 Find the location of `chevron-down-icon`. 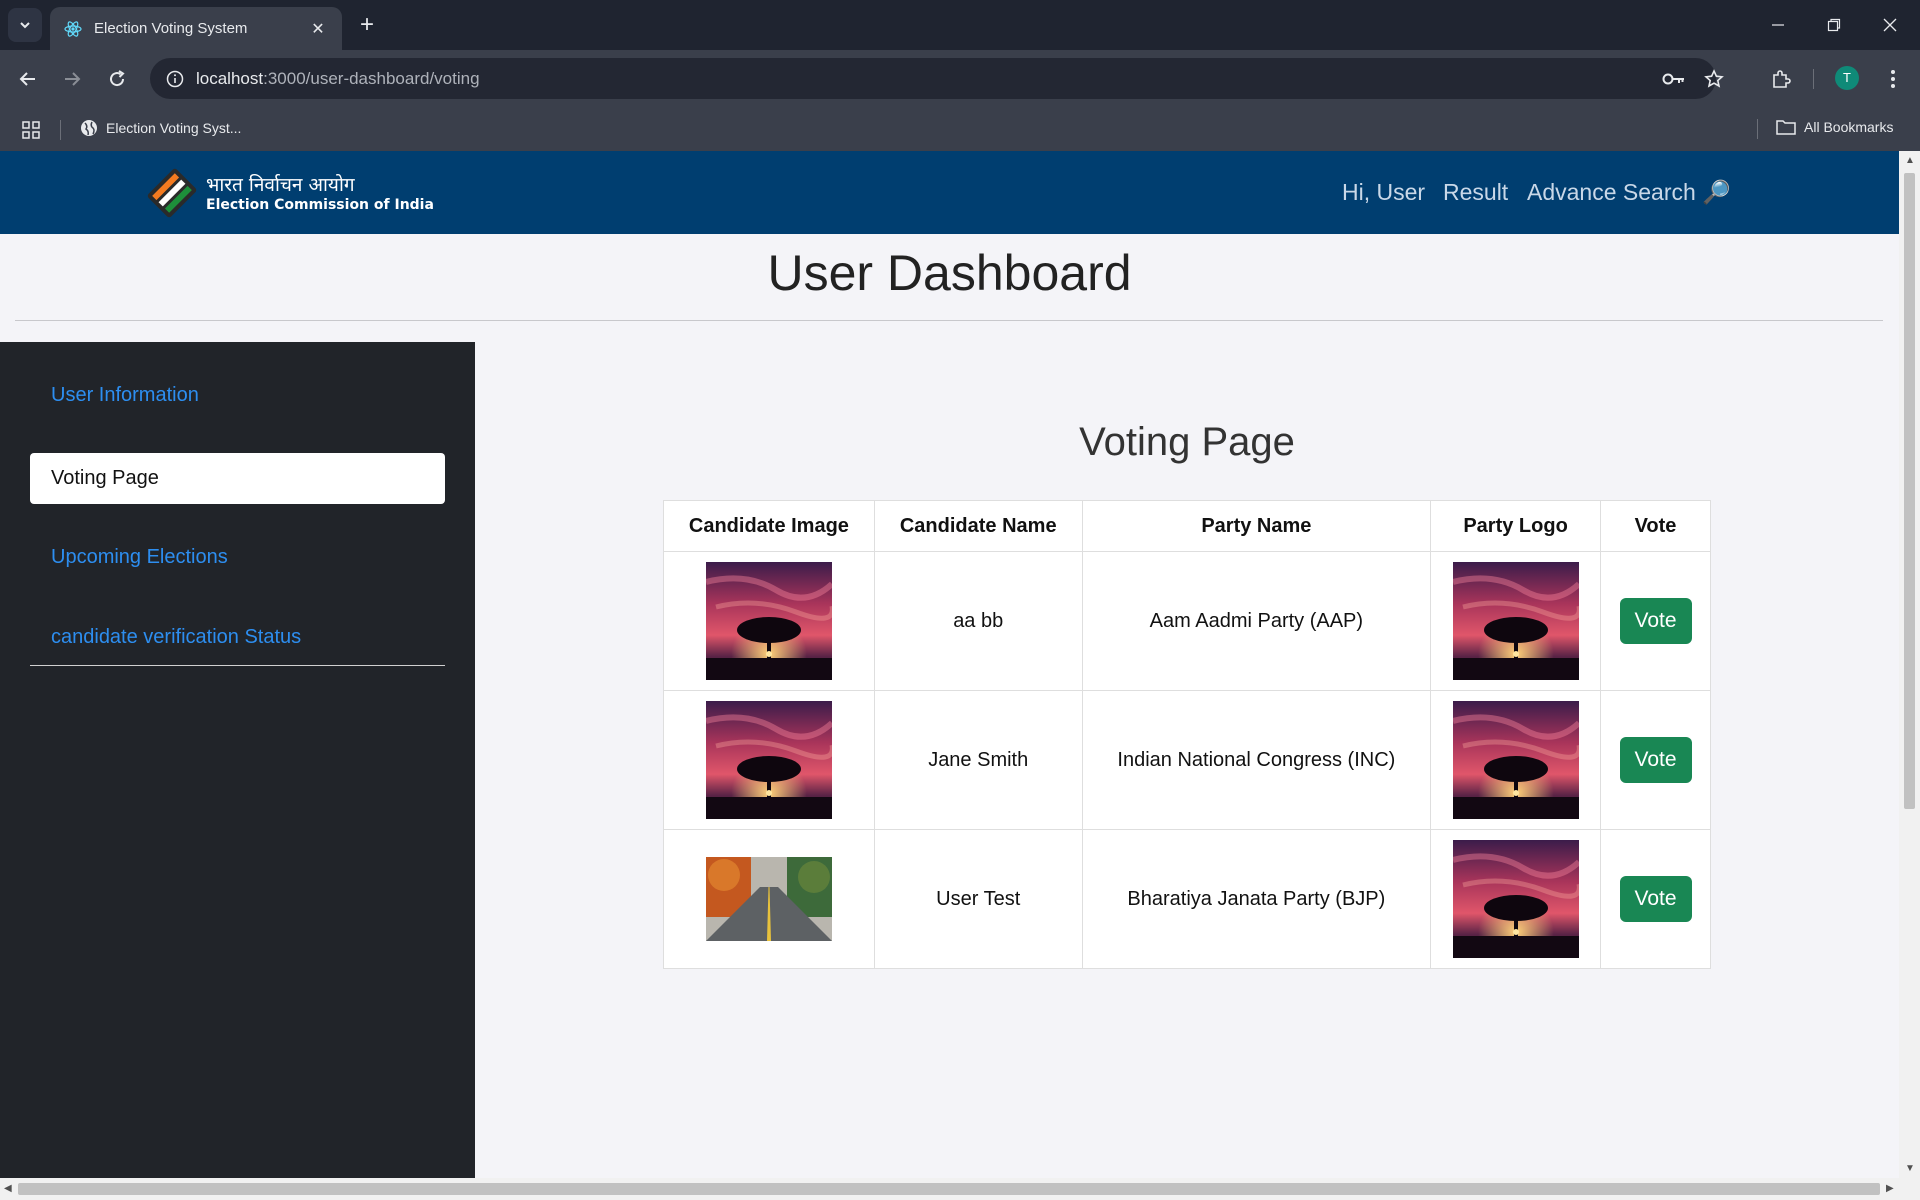

chevron-down-icon is located at coordinates (25, 25).